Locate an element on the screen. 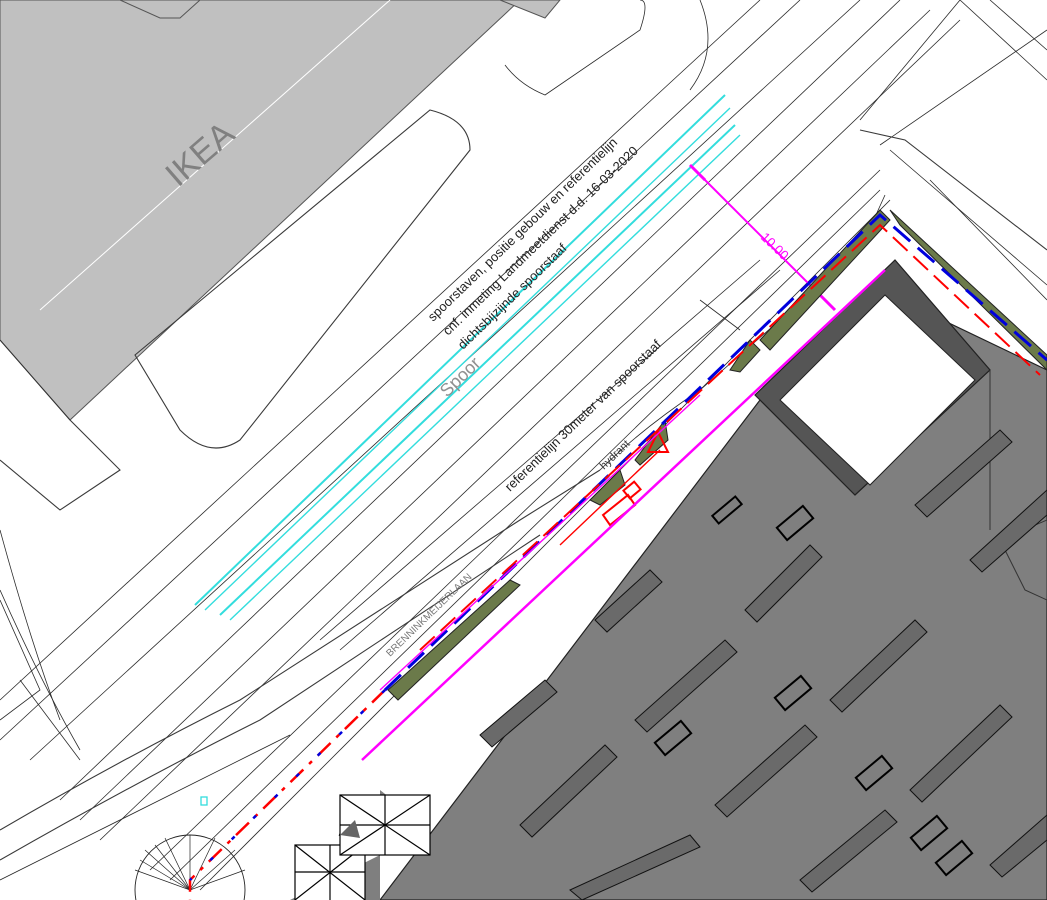 This screenshot has width=1047, height=900. marker is located at coordinates (204, 801).